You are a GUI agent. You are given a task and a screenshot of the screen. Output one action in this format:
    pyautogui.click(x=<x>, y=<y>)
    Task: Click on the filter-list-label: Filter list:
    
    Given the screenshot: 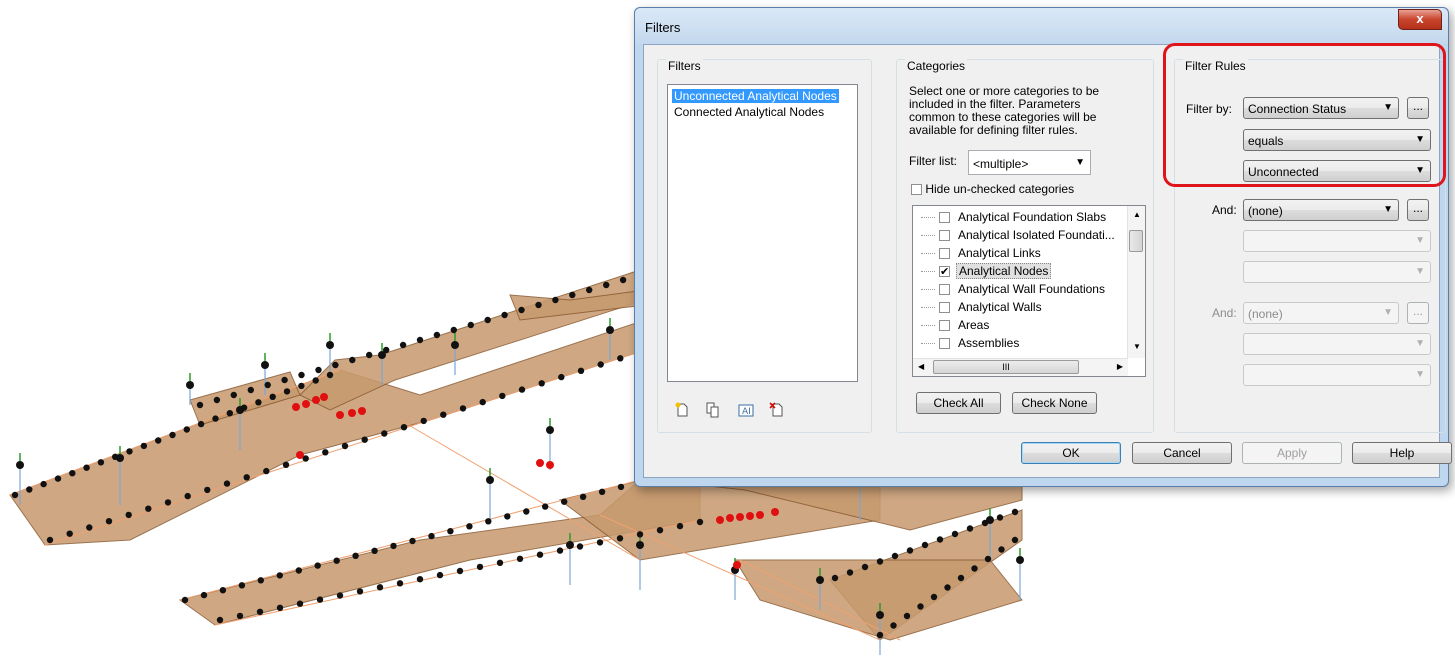 What is the action you would take?
    pyautogui.click(x=933, y=161)
    